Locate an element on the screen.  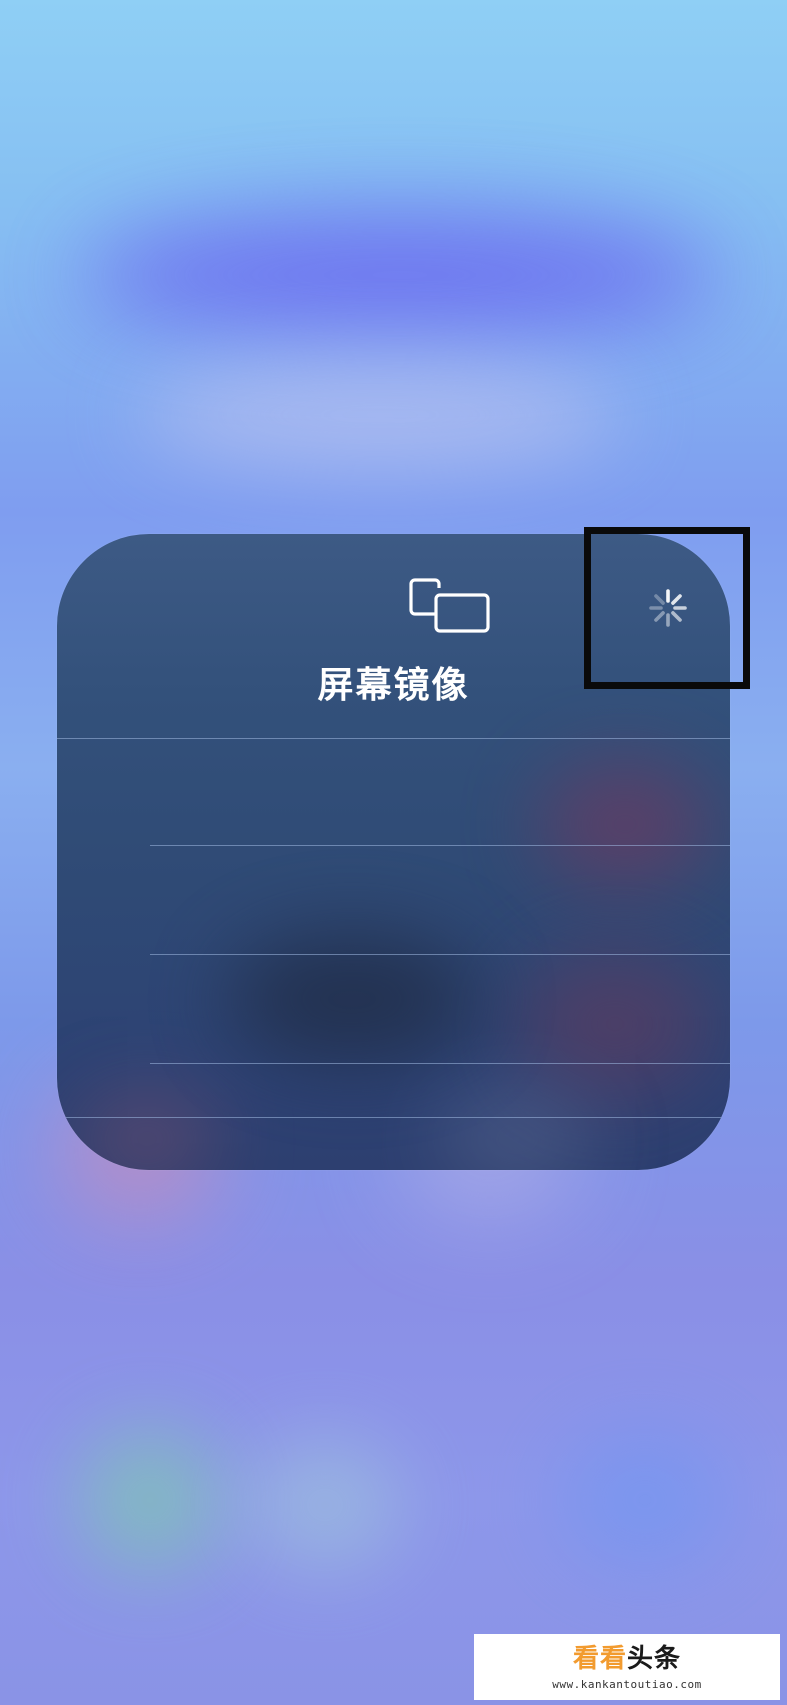
screen-mirroring-icon is located at coordinates (449, 605).